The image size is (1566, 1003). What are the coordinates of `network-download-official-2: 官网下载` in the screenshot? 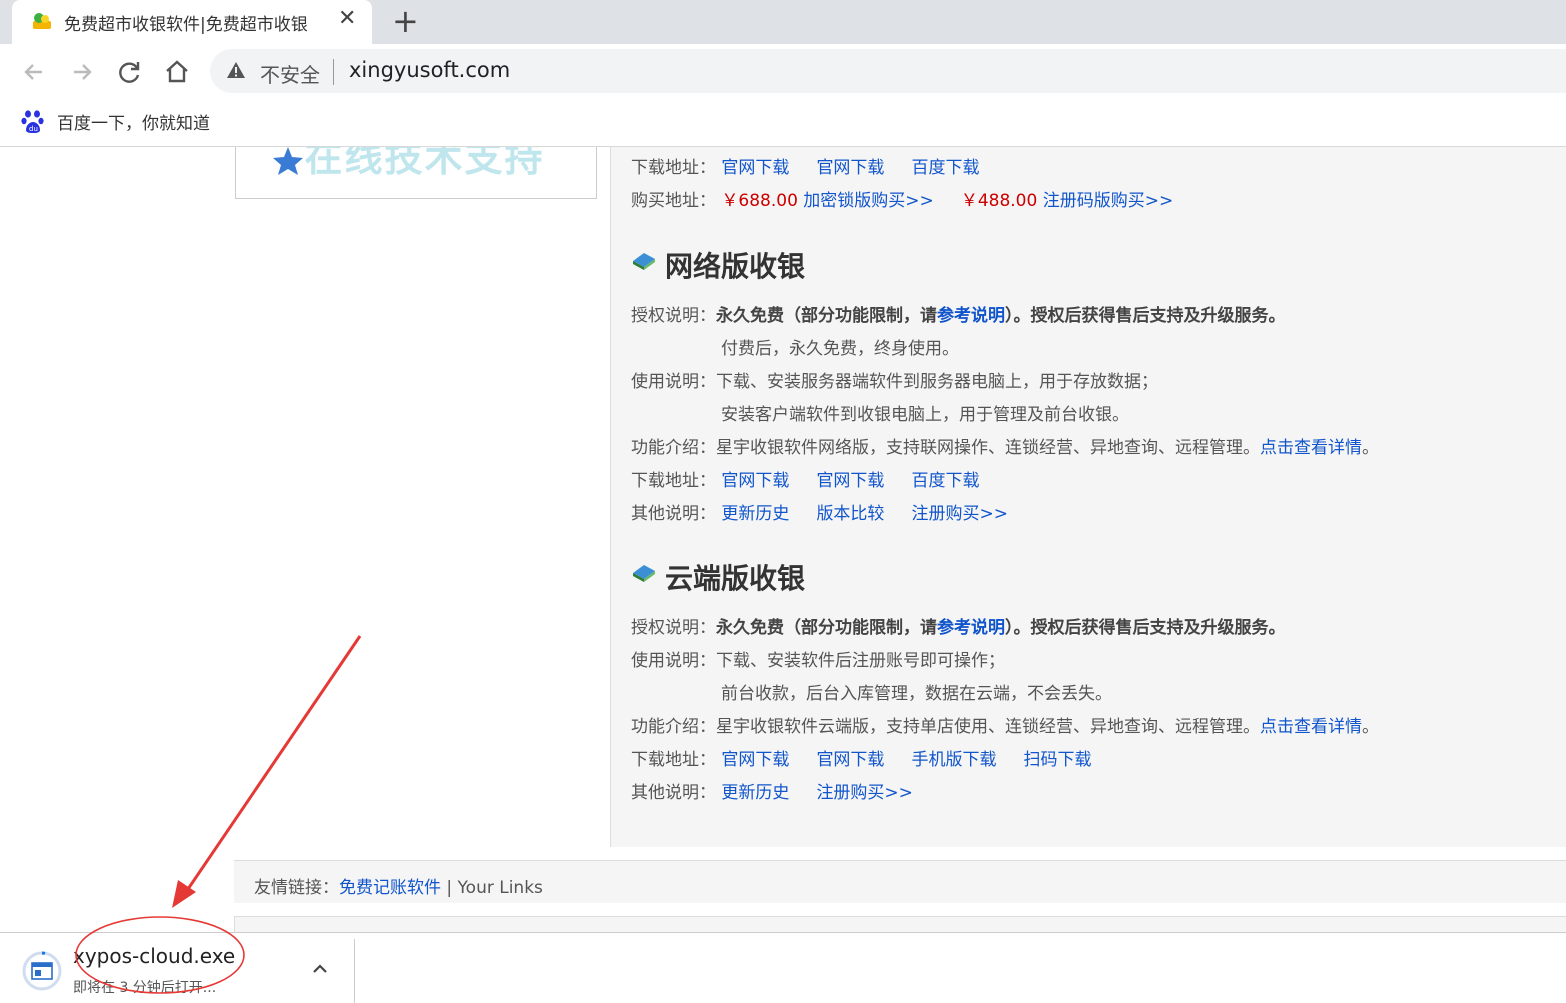 It's located at (850, 481).